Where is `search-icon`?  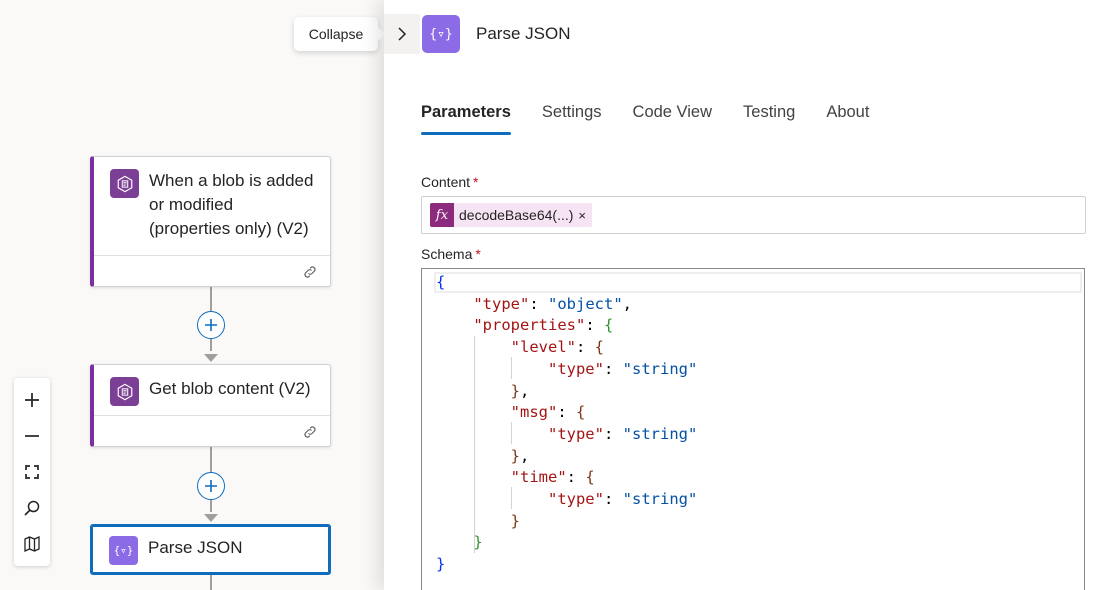 search-icon is located at coordinates (32, 508).